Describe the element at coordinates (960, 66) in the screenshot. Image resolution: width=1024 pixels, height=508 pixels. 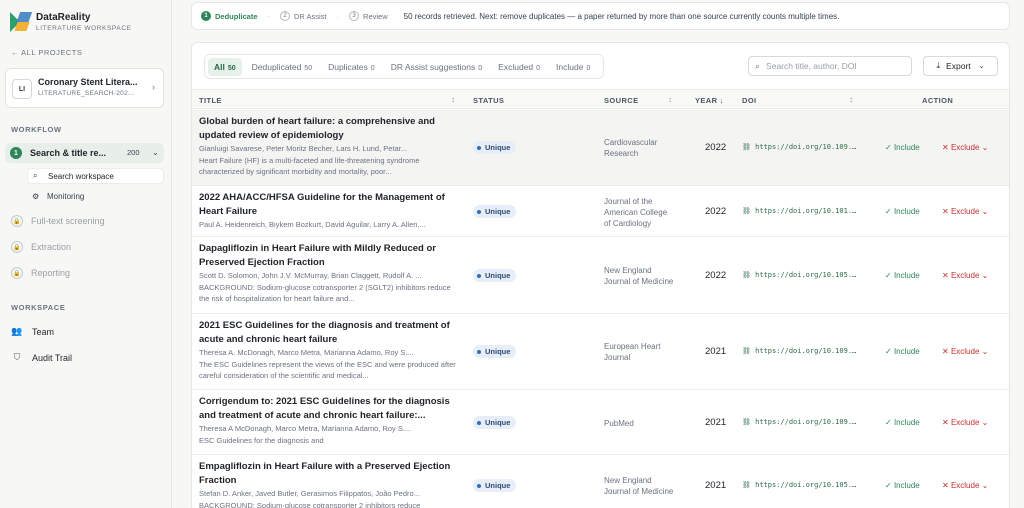
I see `export-button: ⤓ Export ⌄` at that location.